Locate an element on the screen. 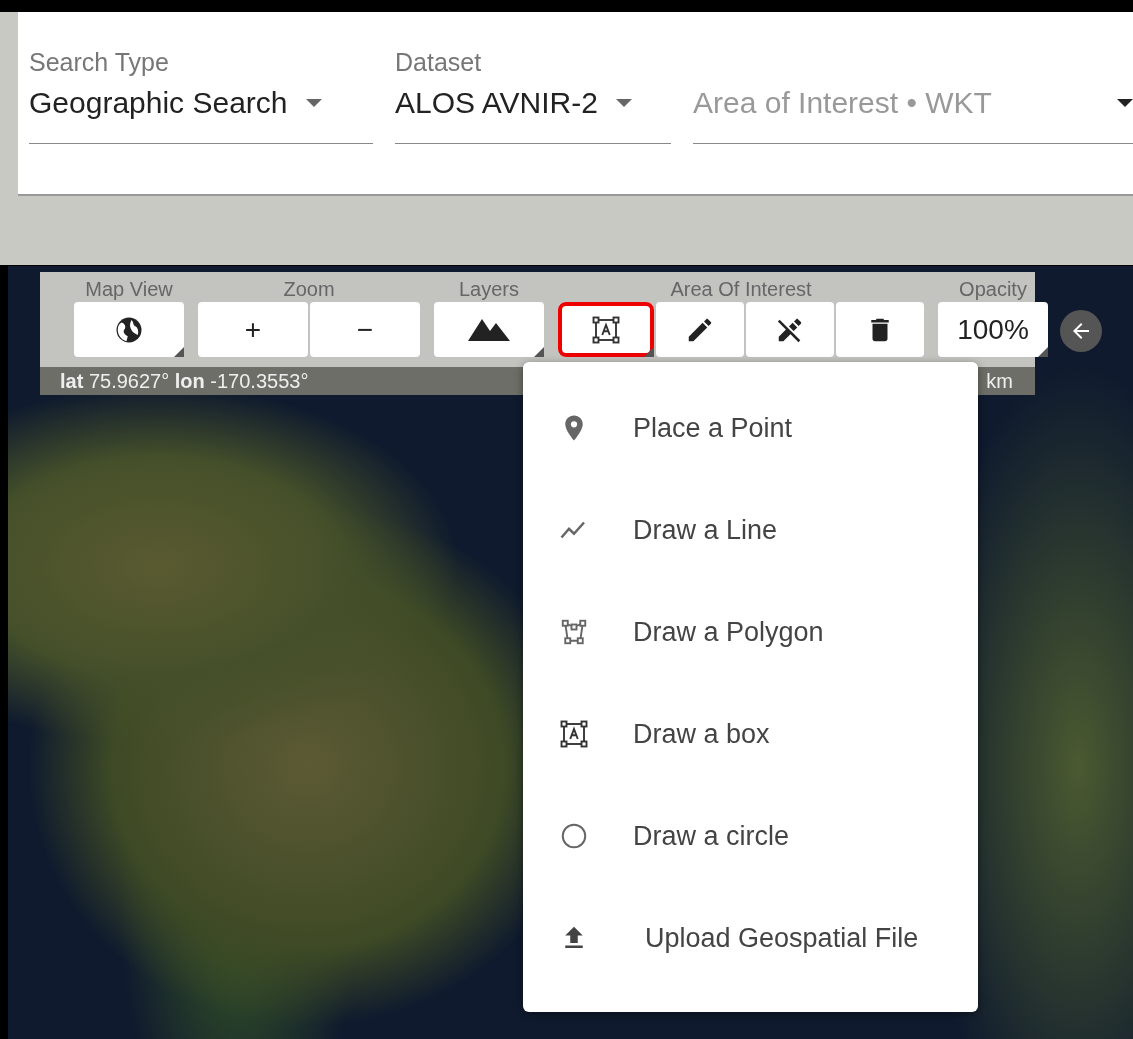  box-select-icon is located at coordinates (606, 329).